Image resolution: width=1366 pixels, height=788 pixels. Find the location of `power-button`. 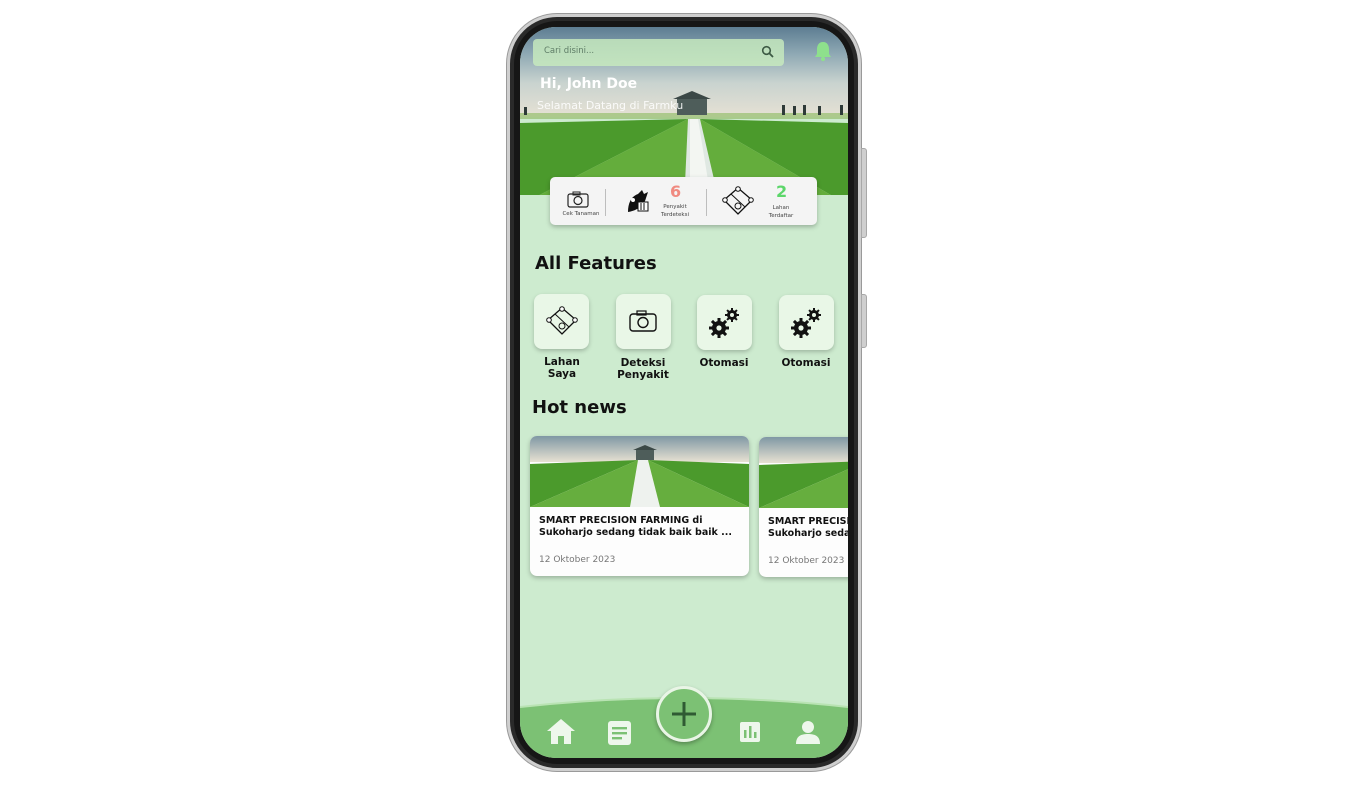

power-button is located at coordinates (864, 321).